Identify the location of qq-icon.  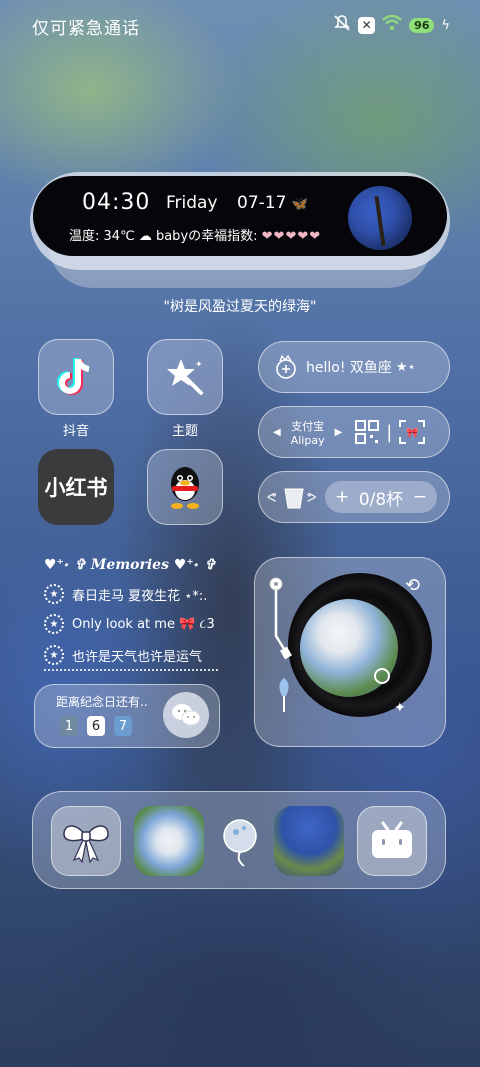
(185, 488).